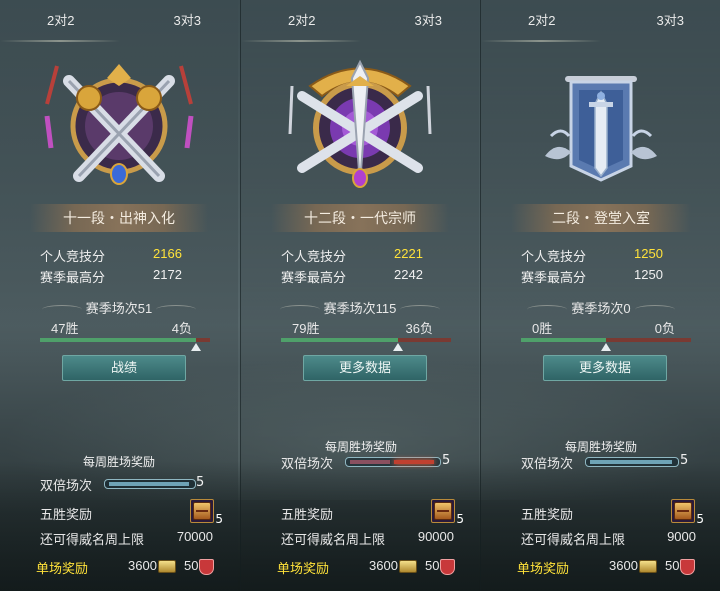 This screenshot has height=591, width=720. I want to click on losses-count: 0负, so click(664, 328).